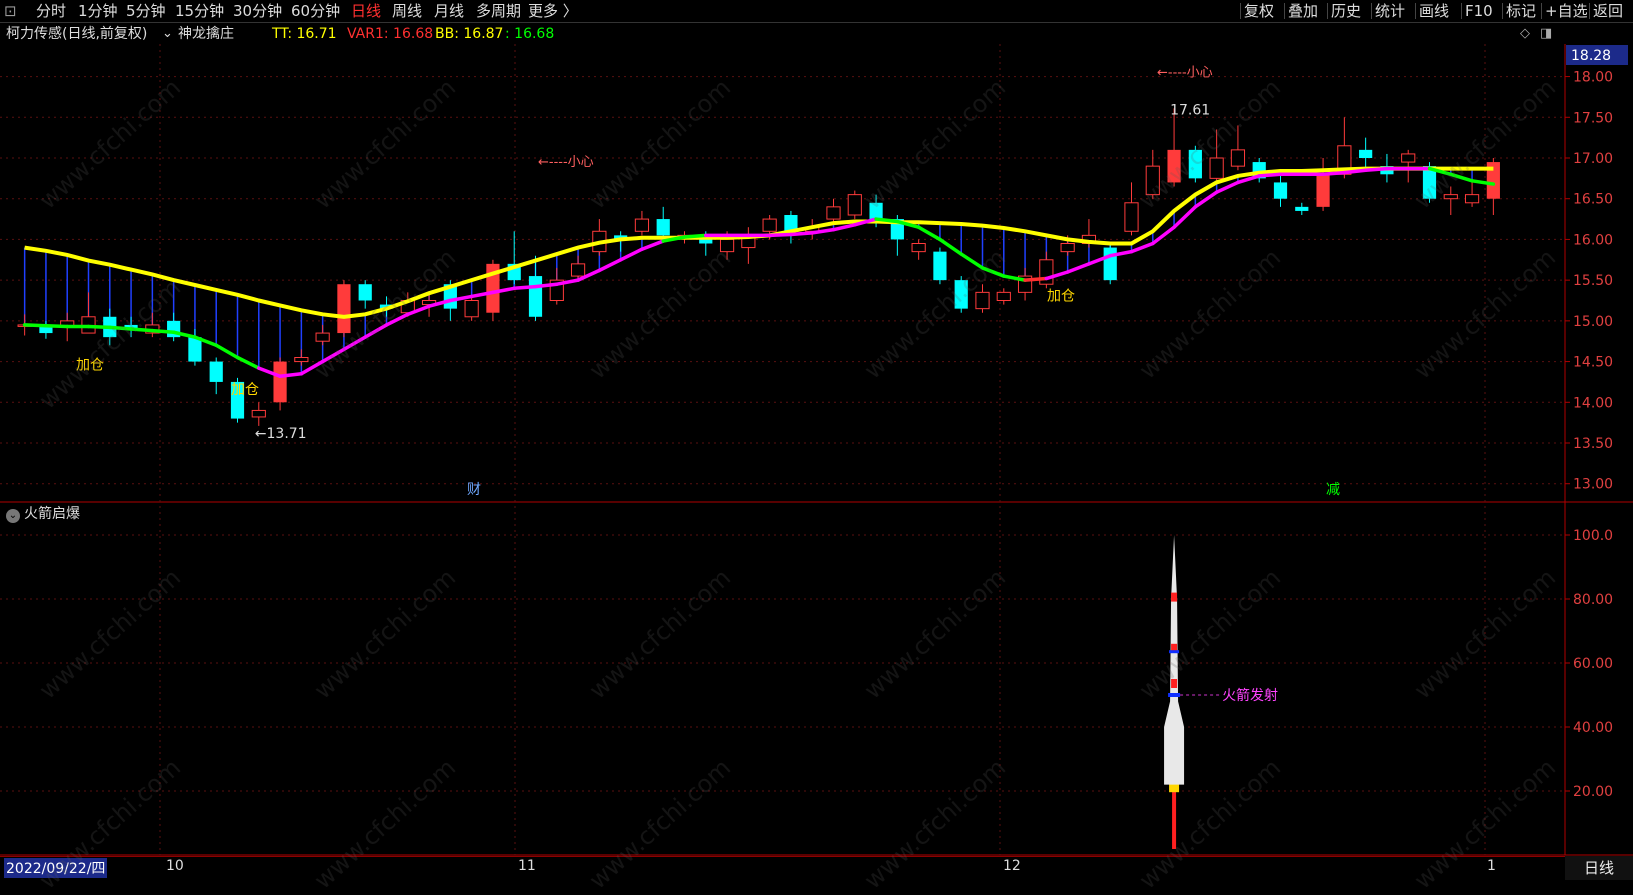 The image size is (1633, 895). I want to click on sub-indicator-title: ⌄ 火箭启爆, so click(43, 513).